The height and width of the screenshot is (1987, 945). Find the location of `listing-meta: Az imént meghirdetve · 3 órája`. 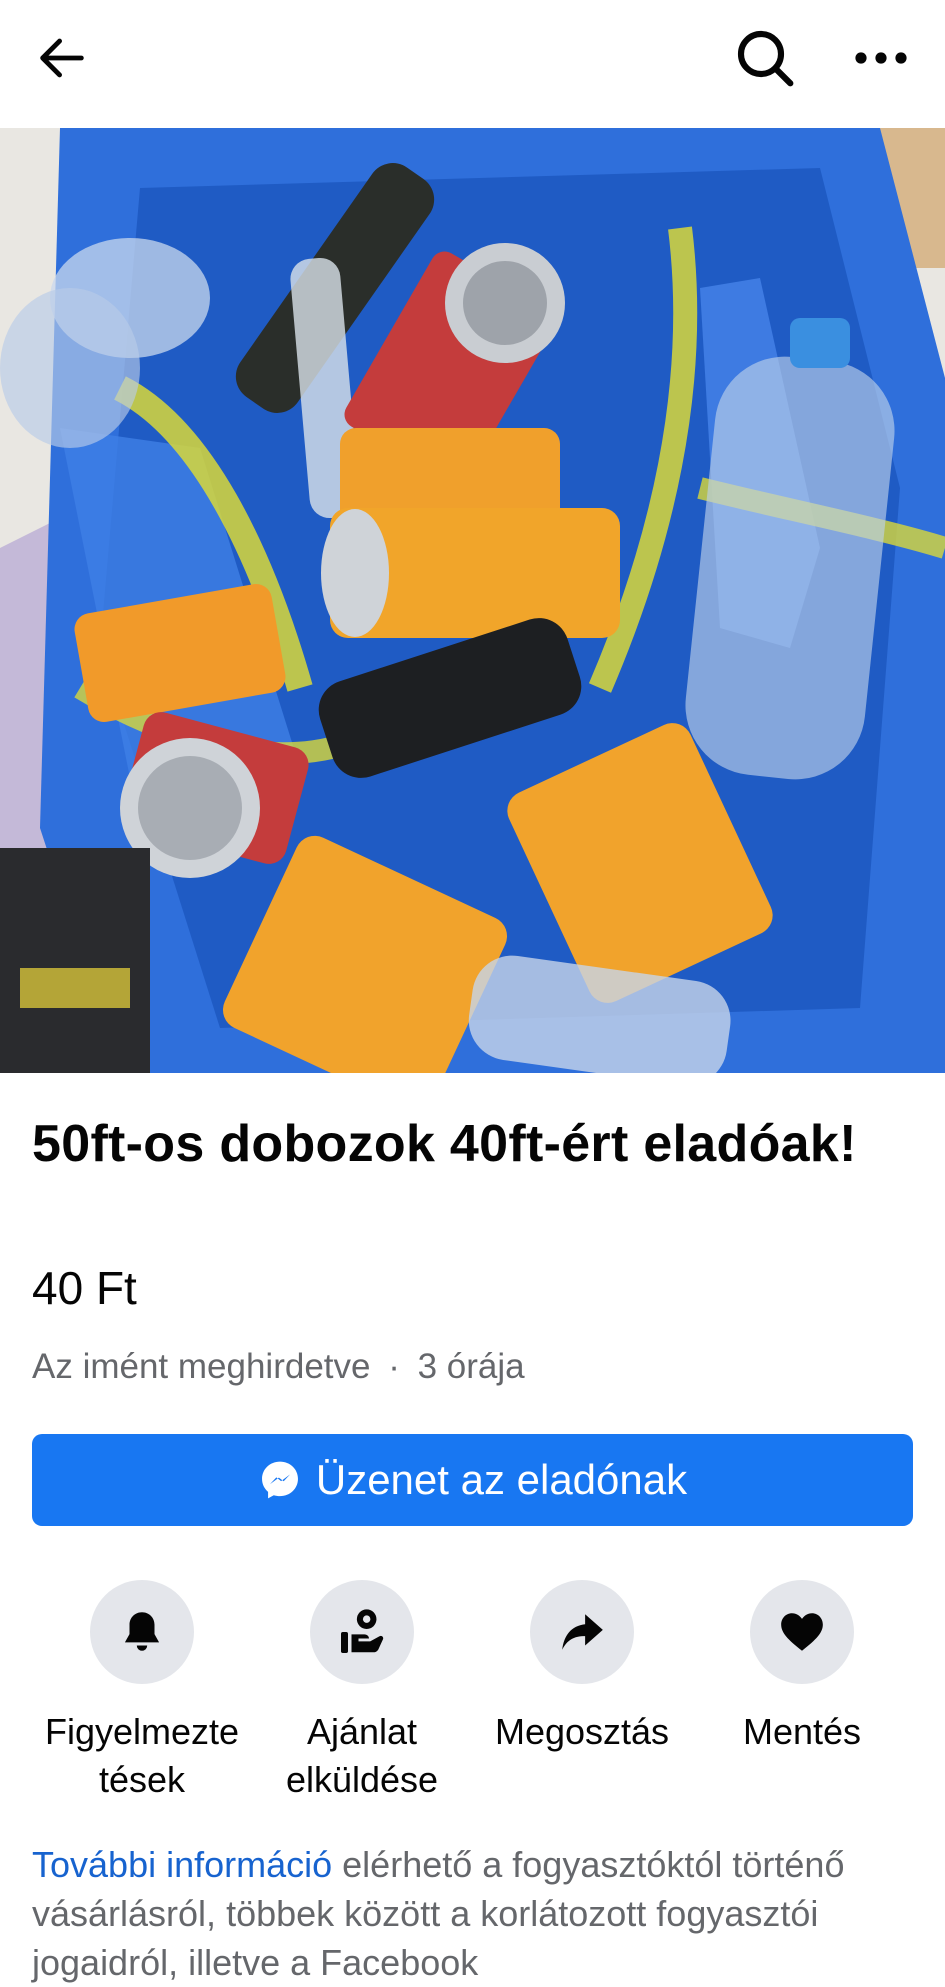

listing-meta: Az imént meghirdetve · 3 órája is located at coordinates (278, 1367).